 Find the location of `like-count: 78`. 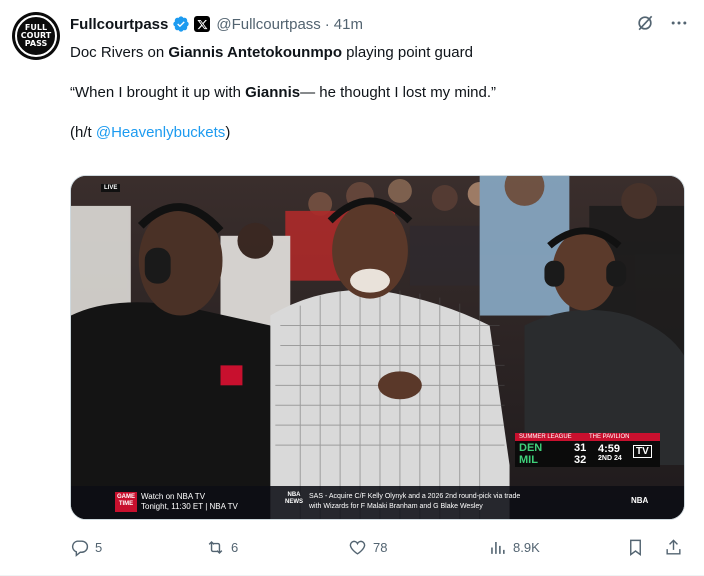

like-count: 78 is located at coordinates (380, 547).